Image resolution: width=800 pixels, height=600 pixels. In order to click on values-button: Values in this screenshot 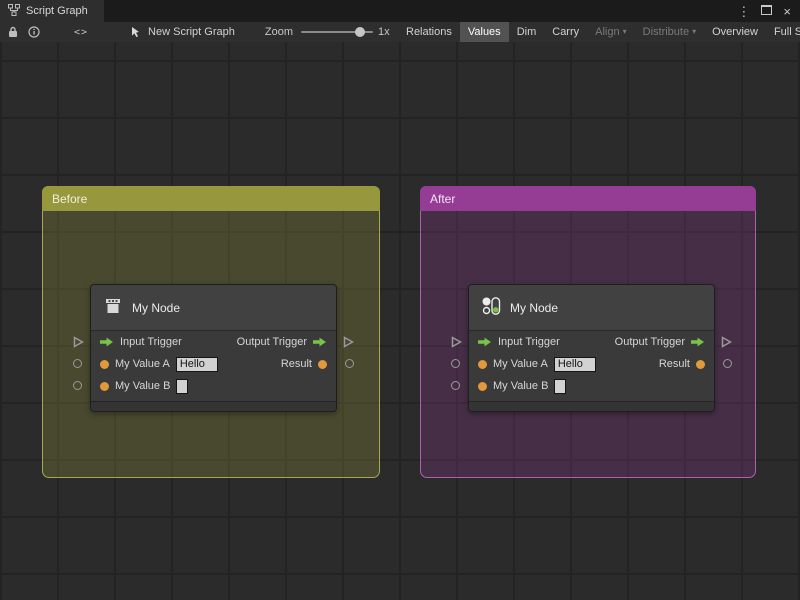, I will do `click(484, 32)`.